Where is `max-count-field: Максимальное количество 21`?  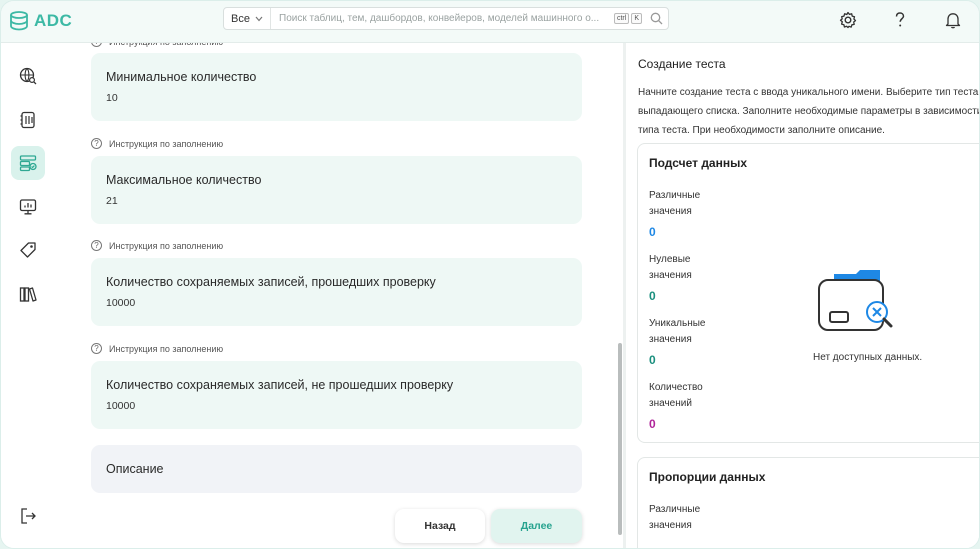 max-count-field: Максимальное количество 21 is located at coordinates (336, 190).